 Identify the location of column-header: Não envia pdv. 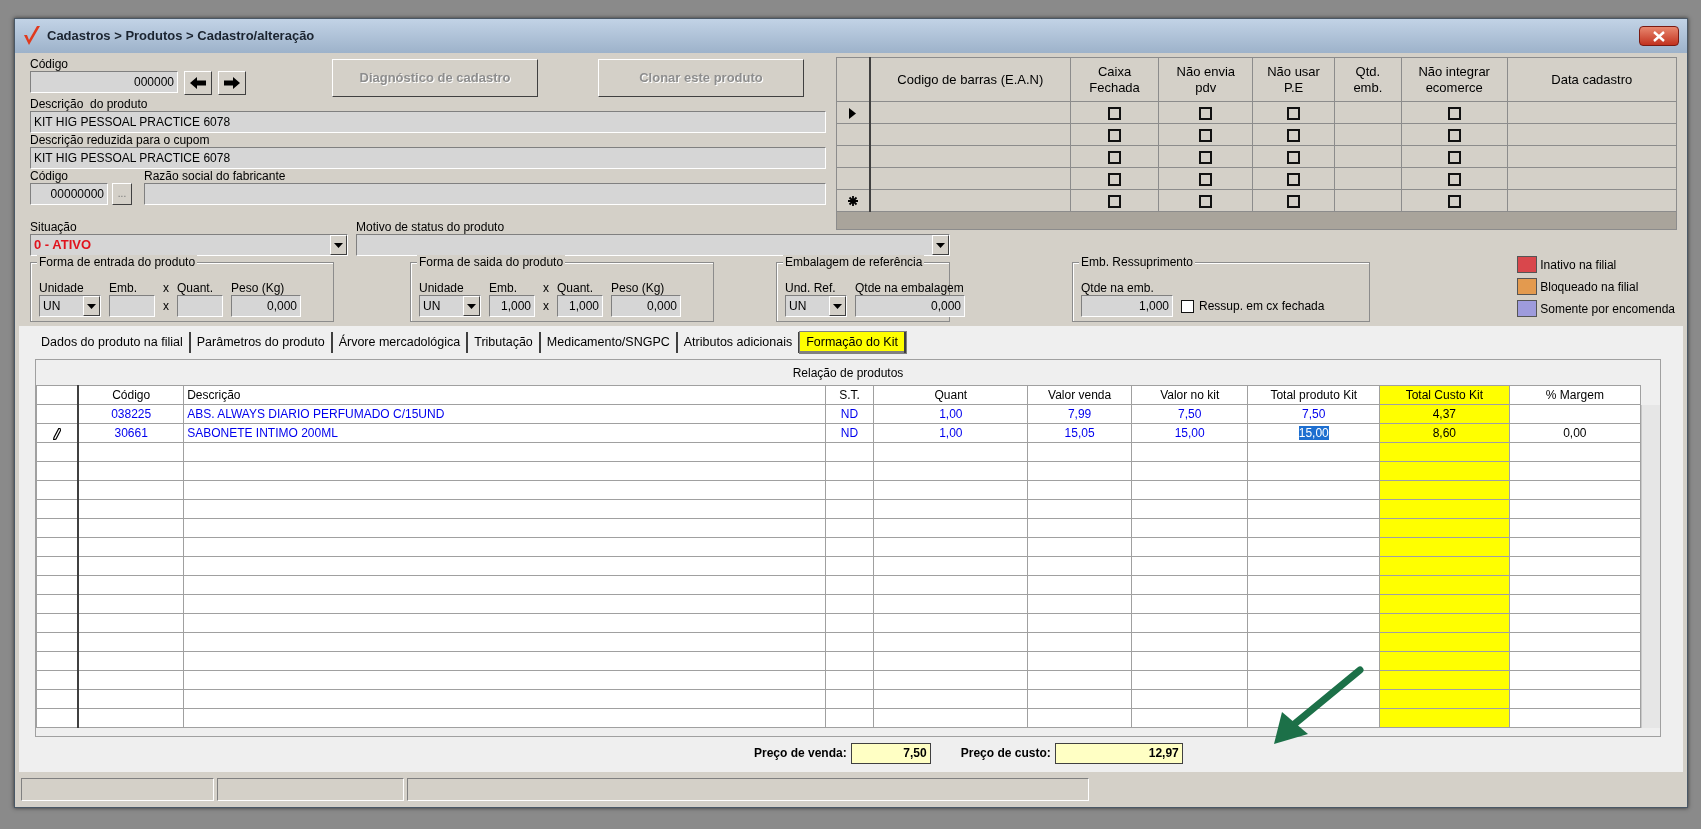
(1205, 79).